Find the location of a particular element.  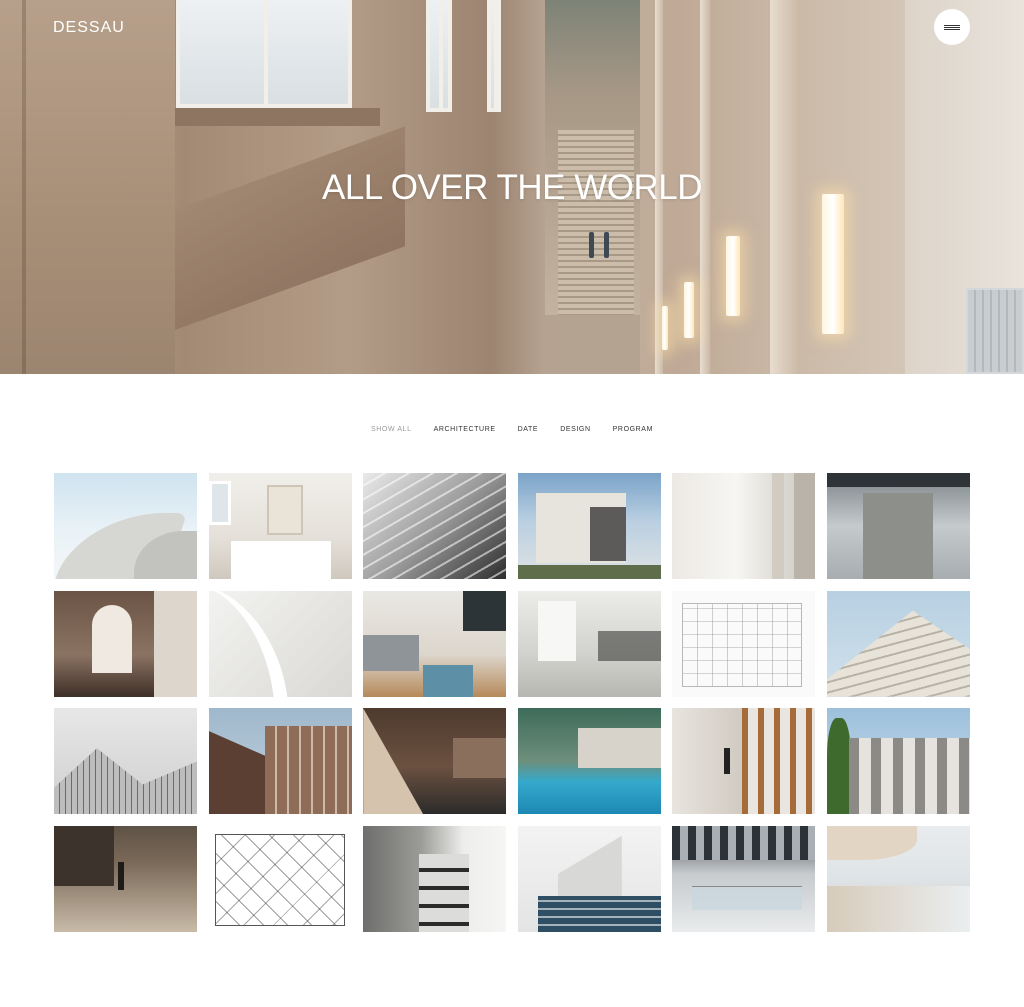

menu-button is located at coordinates (952, 27).